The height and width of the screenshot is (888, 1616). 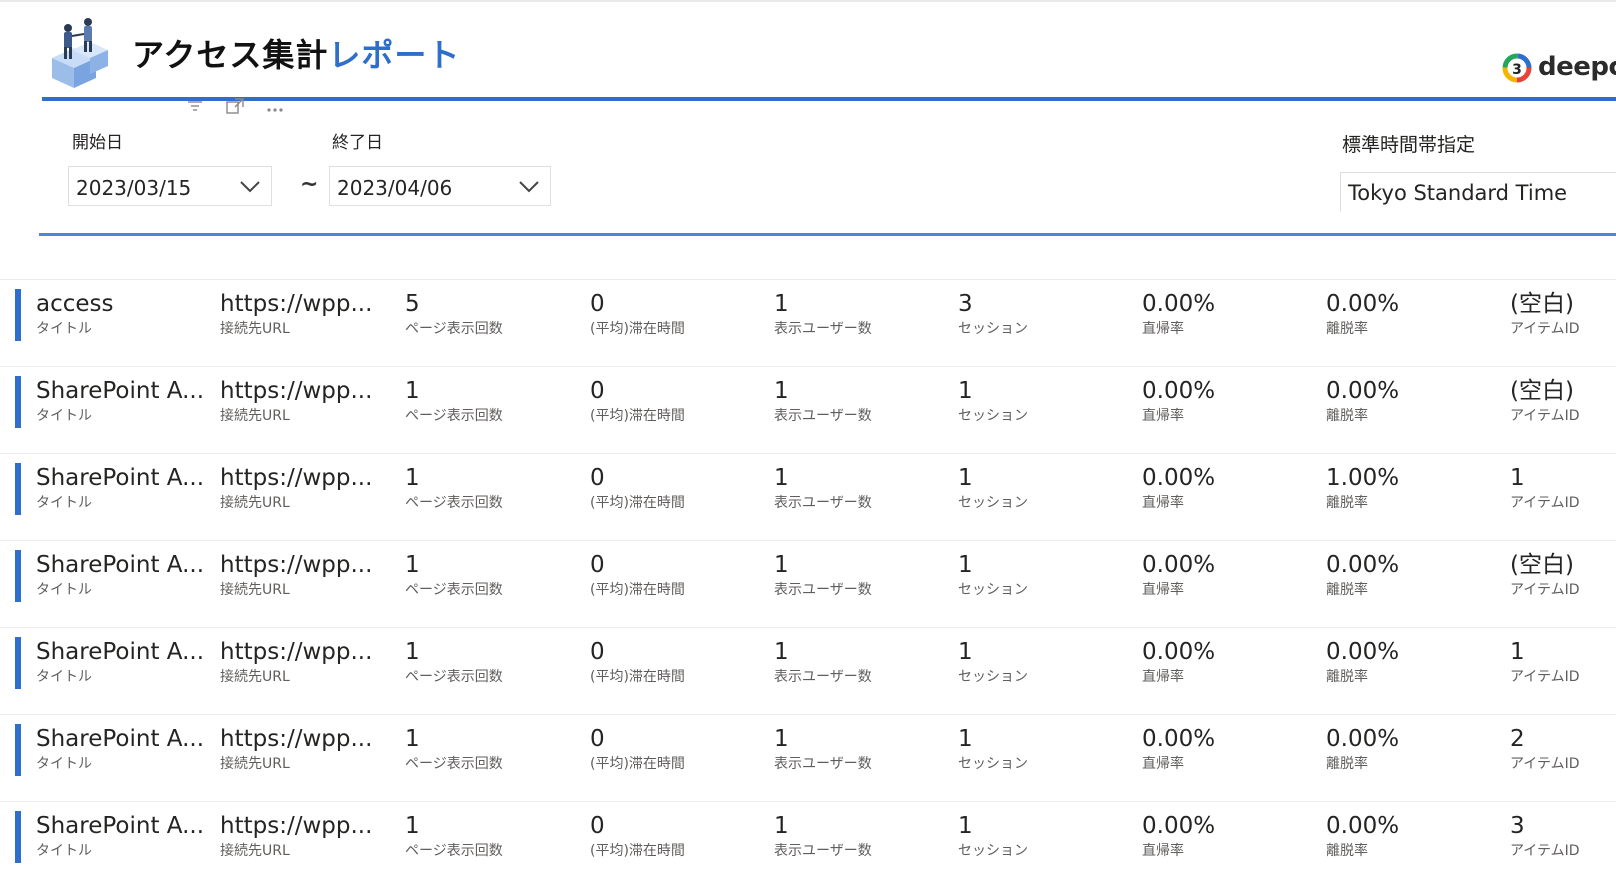 What do you see at coordinates (134, 188) in the screenshot?
I see `start-date-value: 2023/03/15` at bounding box center [134, 188].